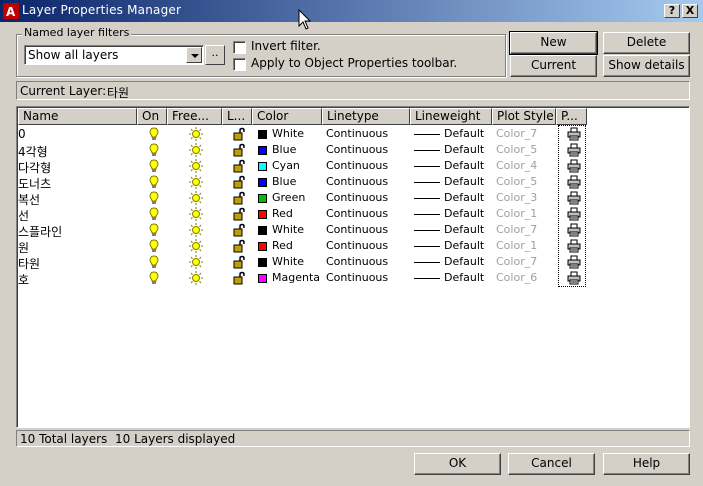 The image size is (703, 486). I want to click on layer-filter-dropdown: Show all layers, so click(114, 55).